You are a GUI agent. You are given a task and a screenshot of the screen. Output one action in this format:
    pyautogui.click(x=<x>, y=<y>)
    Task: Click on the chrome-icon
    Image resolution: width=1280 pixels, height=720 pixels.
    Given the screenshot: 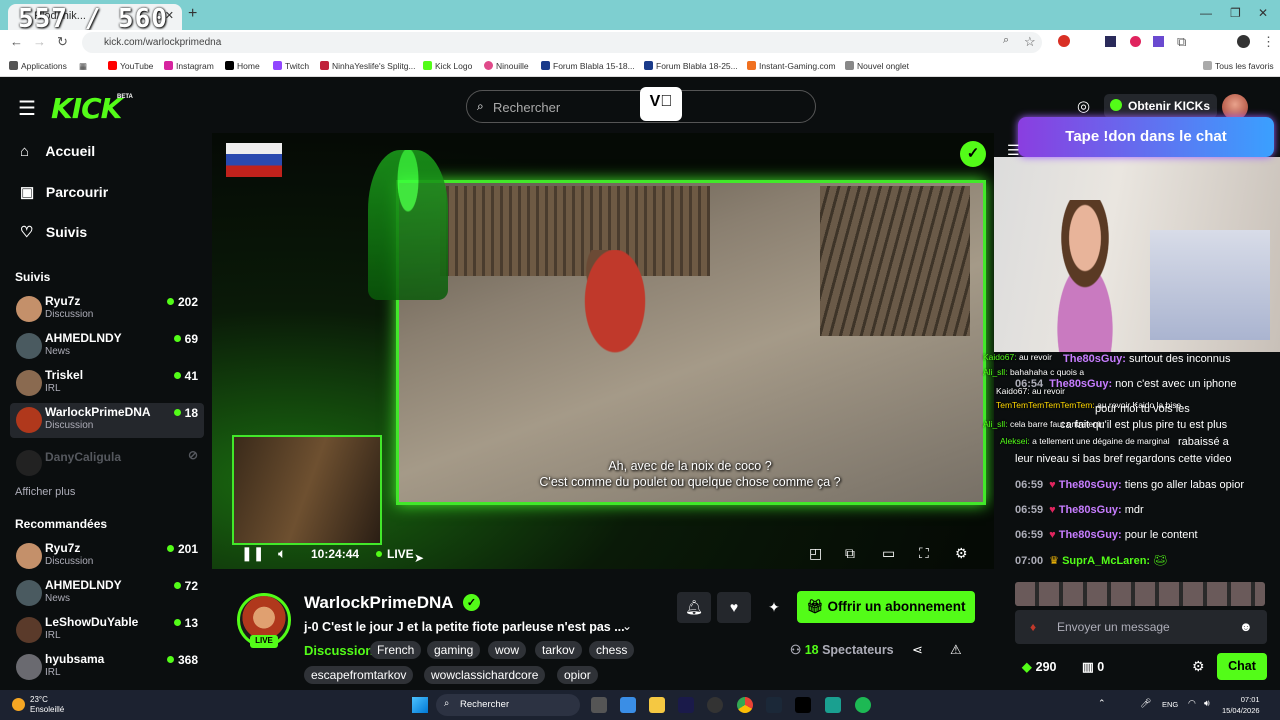 What is the action you would take?
    pyautogui.click(x=745, y=705)
    